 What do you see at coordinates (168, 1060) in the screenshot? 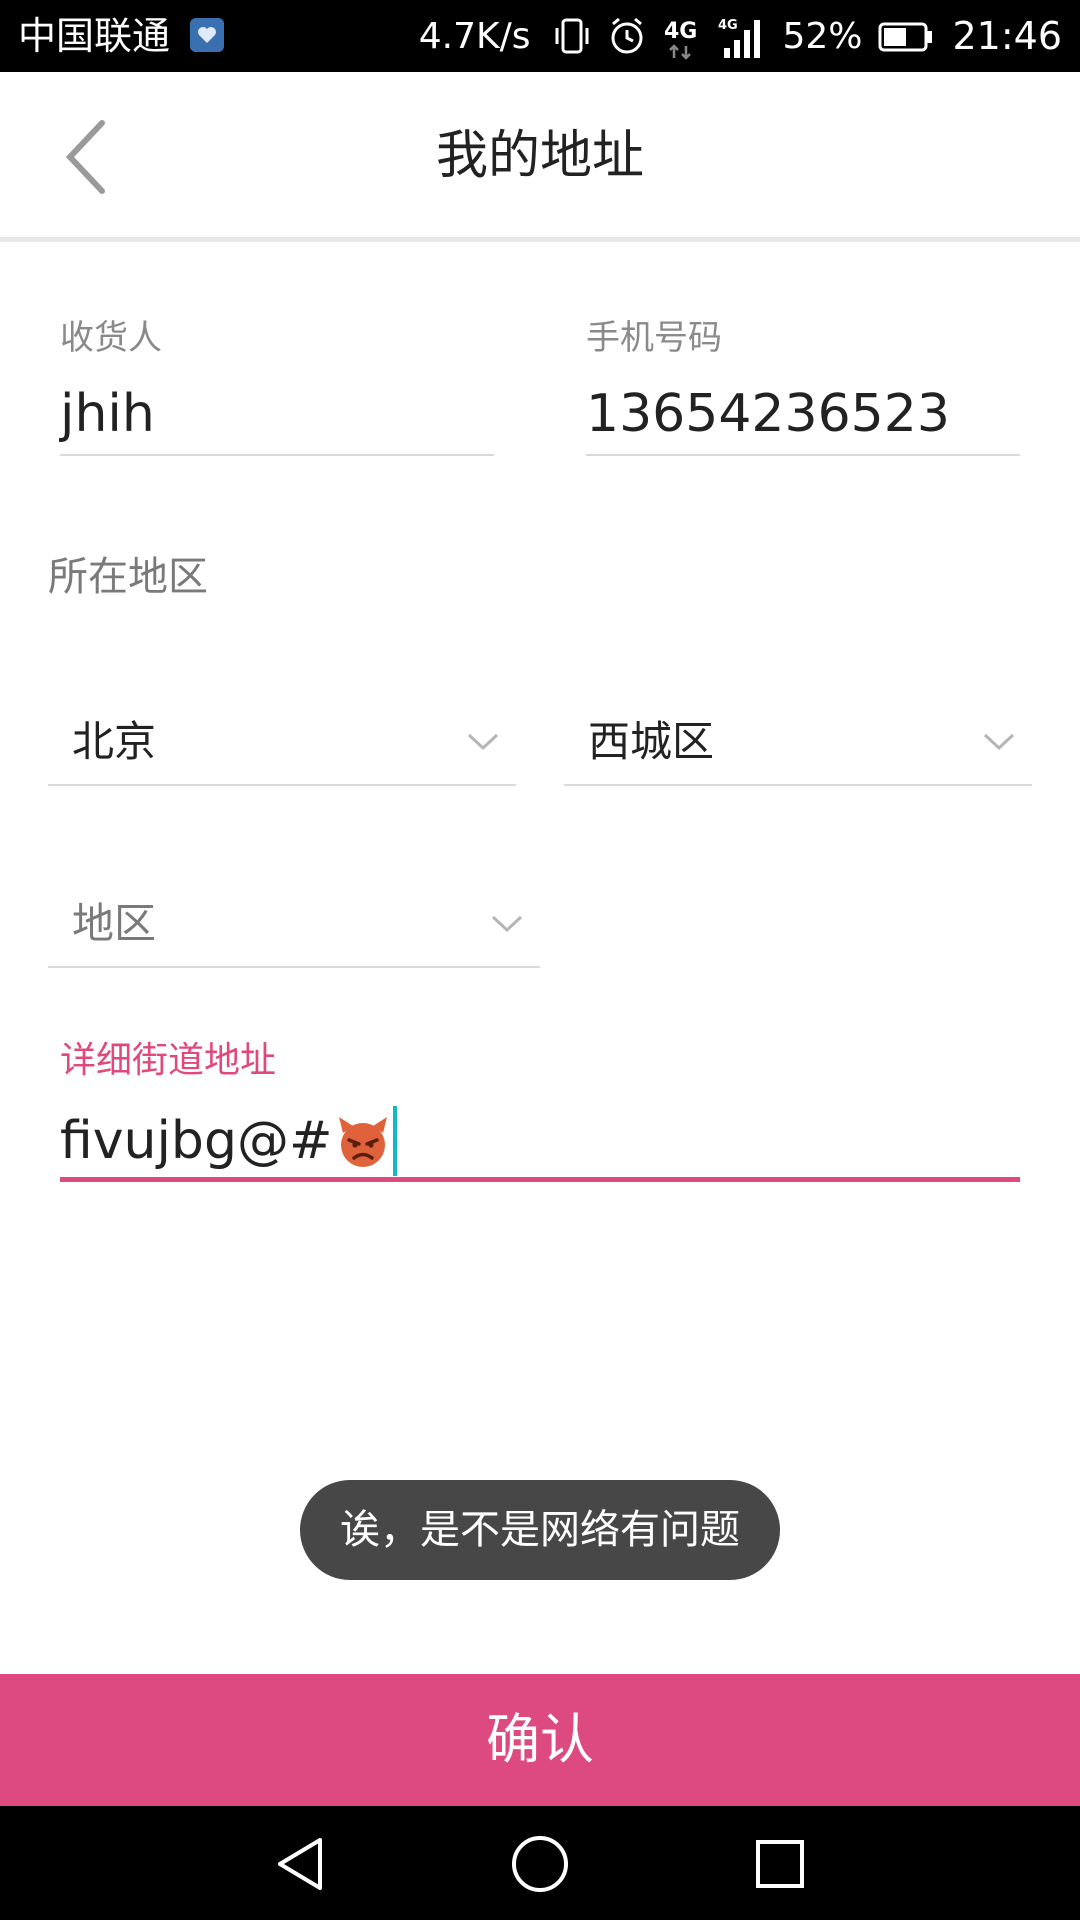
I see `street-address-label: 详细街道地址` at bounding box center [168, 1060].